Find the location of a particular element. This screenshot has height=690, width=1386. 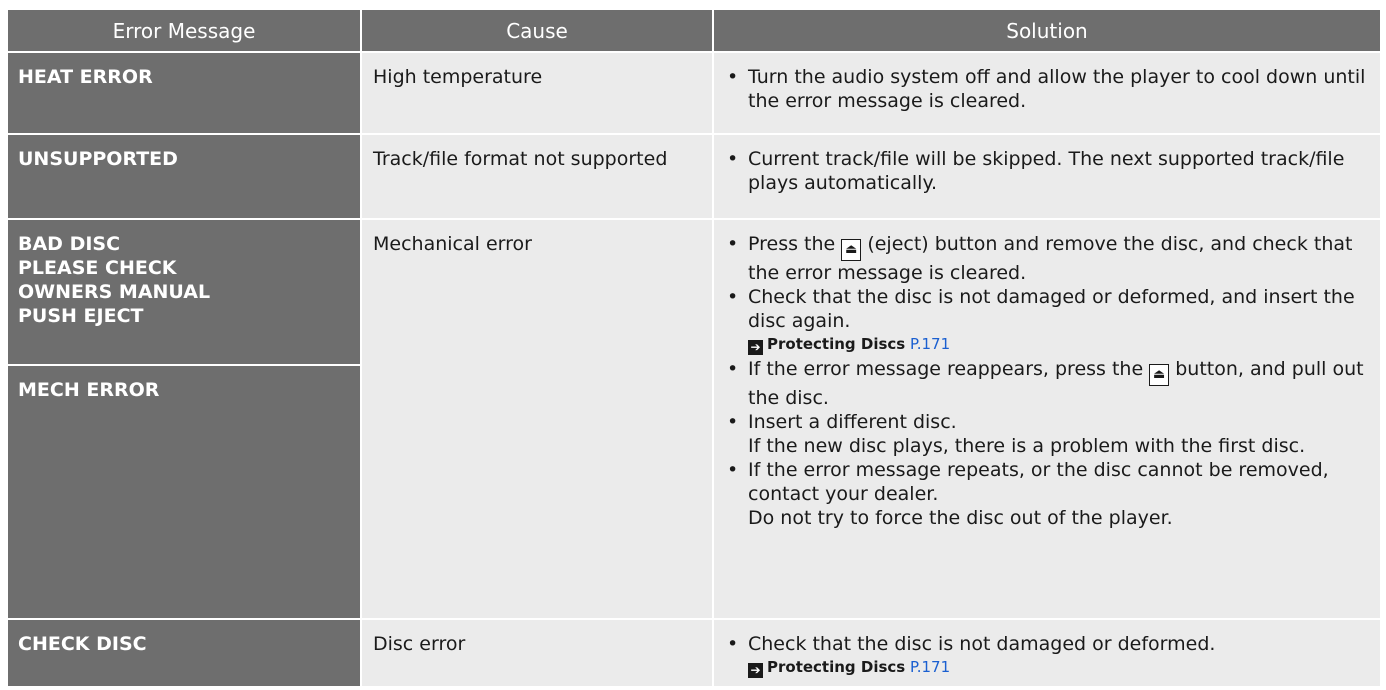

error-cell: HEAT ERROR is located at coordinates (184, 93).